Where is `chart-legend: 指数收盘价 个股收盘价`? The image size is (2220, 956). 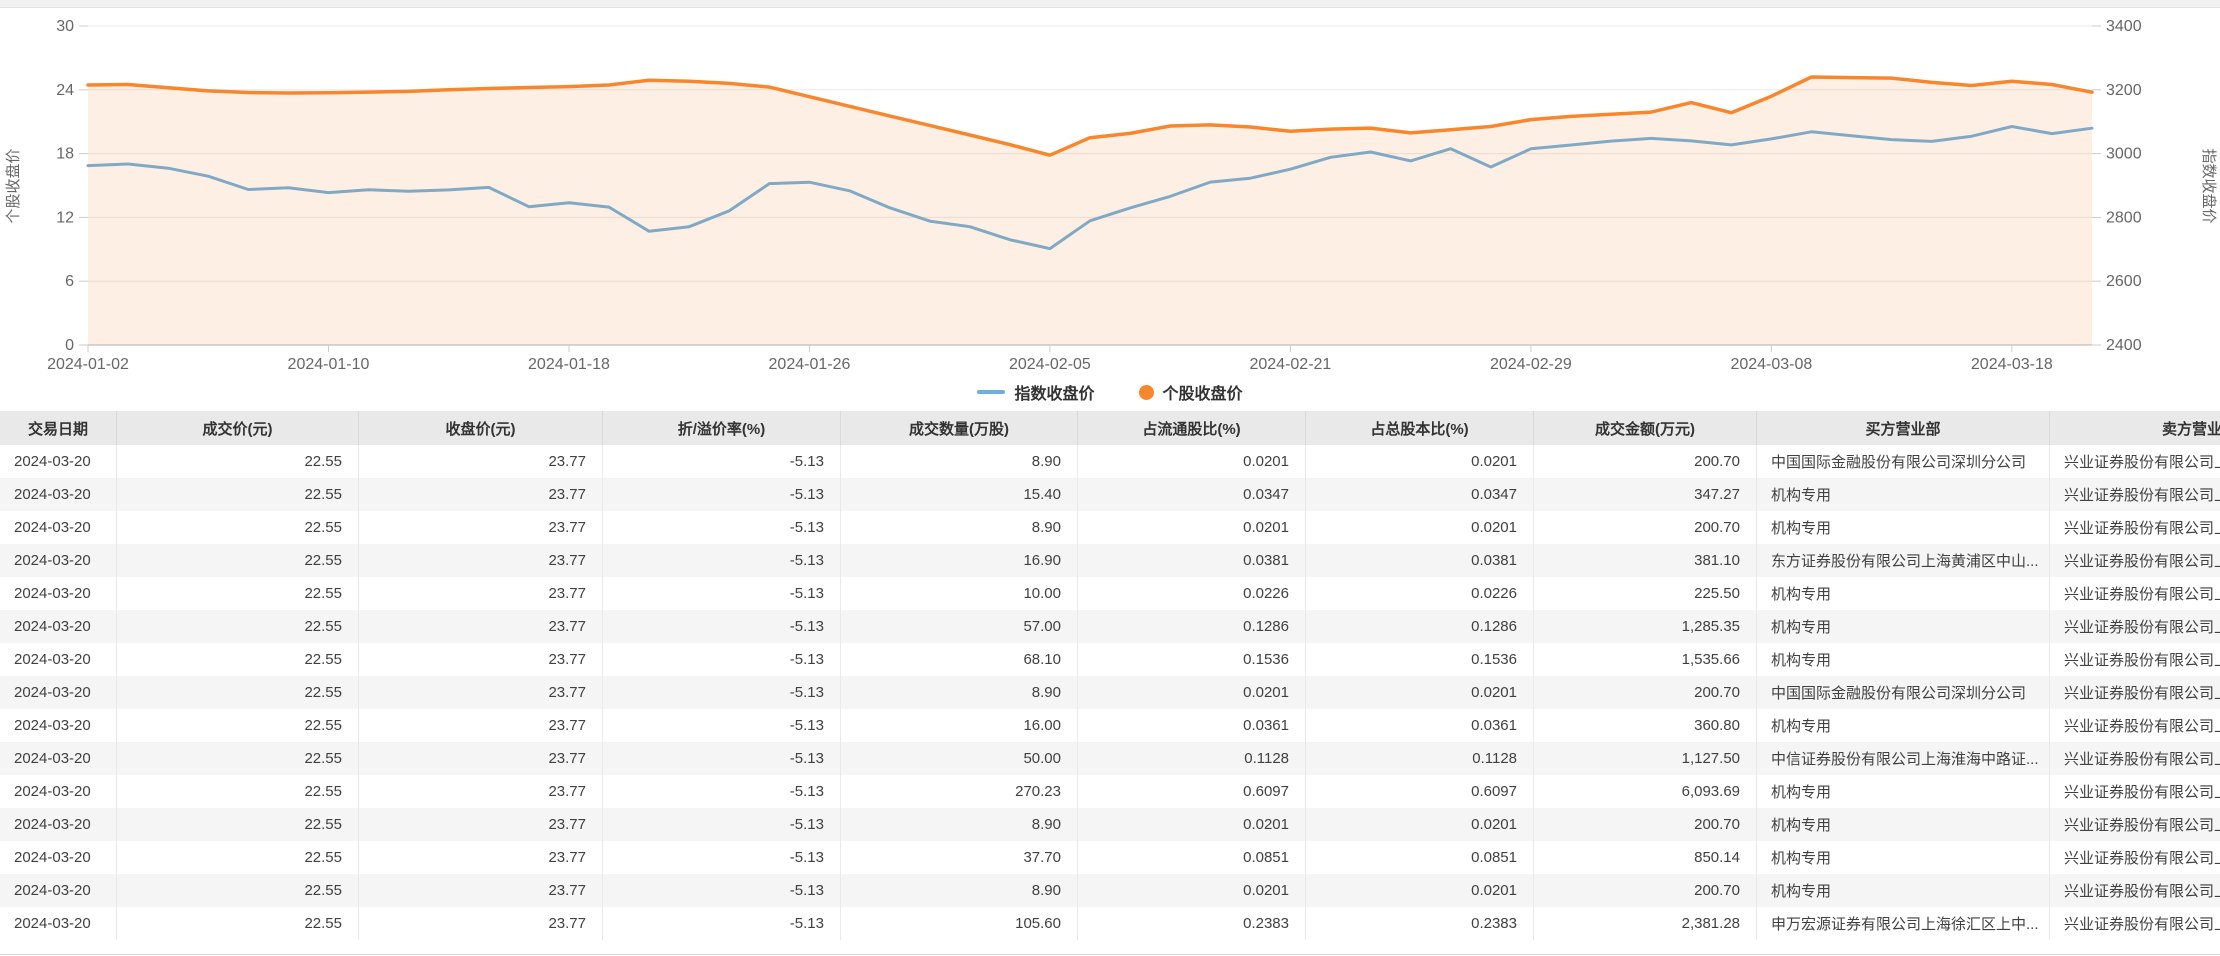 chart-legend: 指数收盘价 个股收盘价 is located at coordinates (1110, 392).